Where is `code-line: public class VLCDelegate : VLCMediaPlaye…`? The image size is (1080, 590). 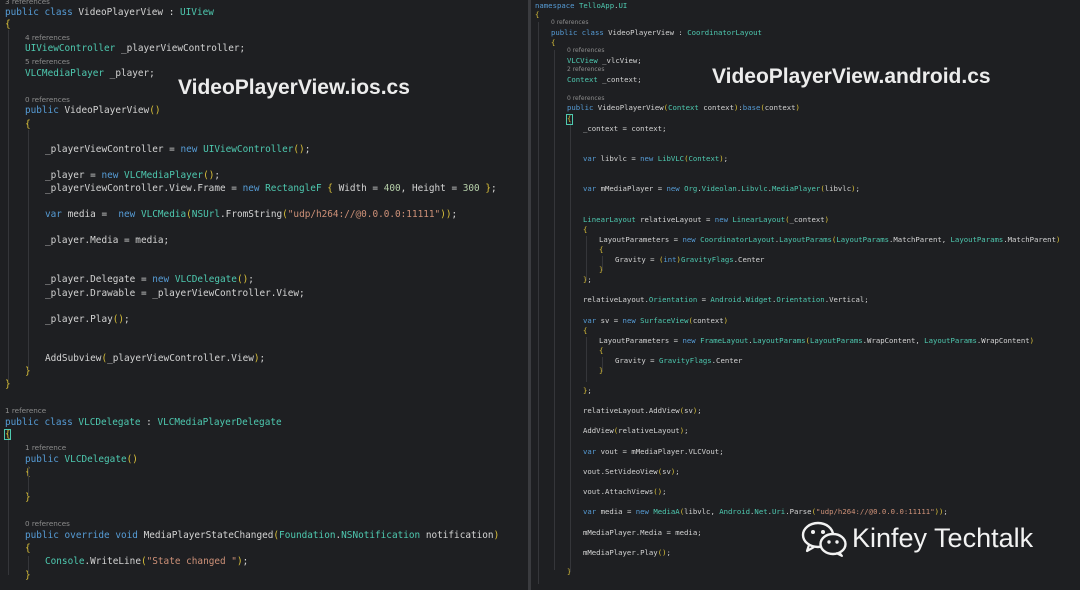 code-line: public class VLCDelegate : VLCMediaPlaye… is located at coordinates (143, 422).